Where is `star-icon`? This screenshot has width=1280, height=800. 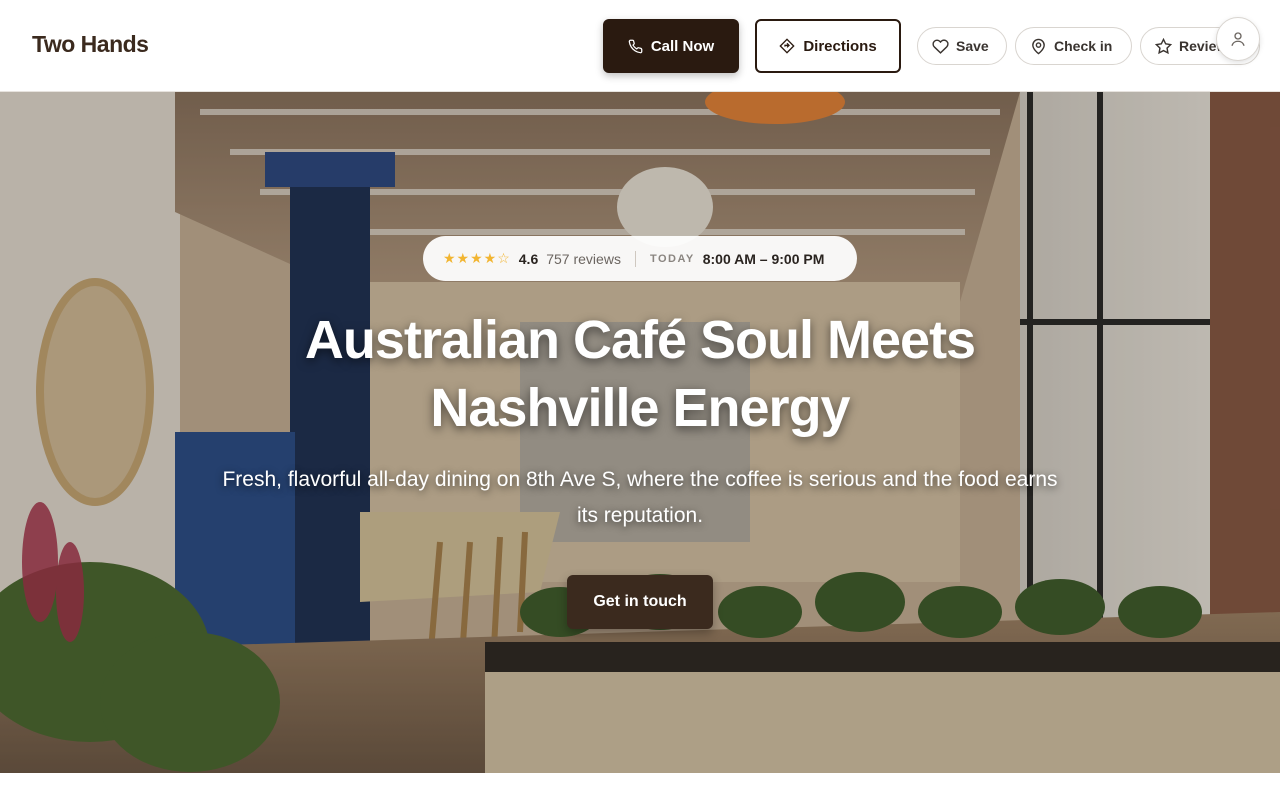
star-icon is located at coordinates (1163, 45).